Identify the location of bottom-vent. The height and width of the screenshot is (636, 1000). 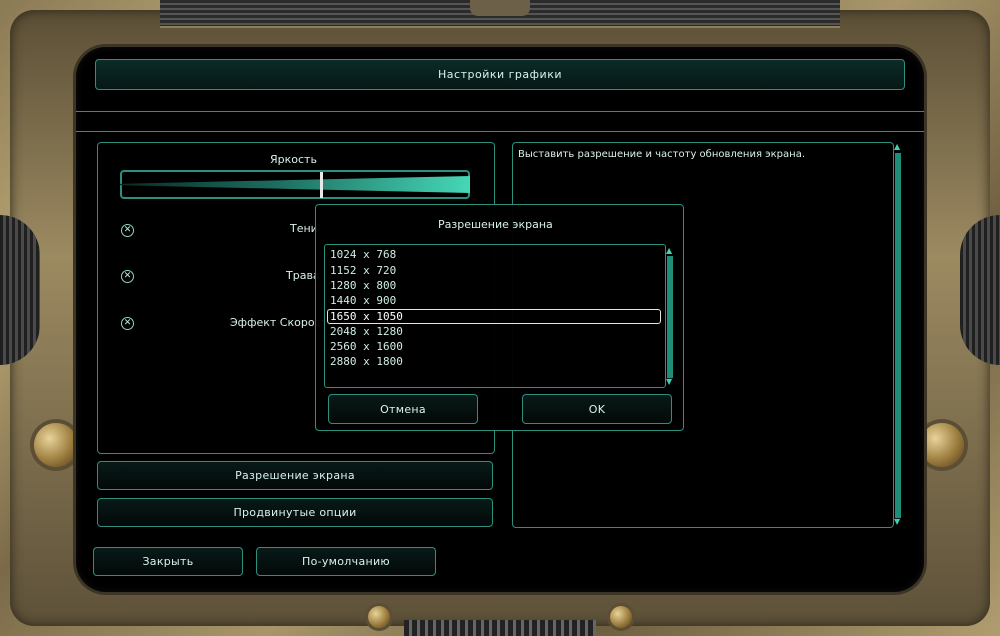
(500, 628).